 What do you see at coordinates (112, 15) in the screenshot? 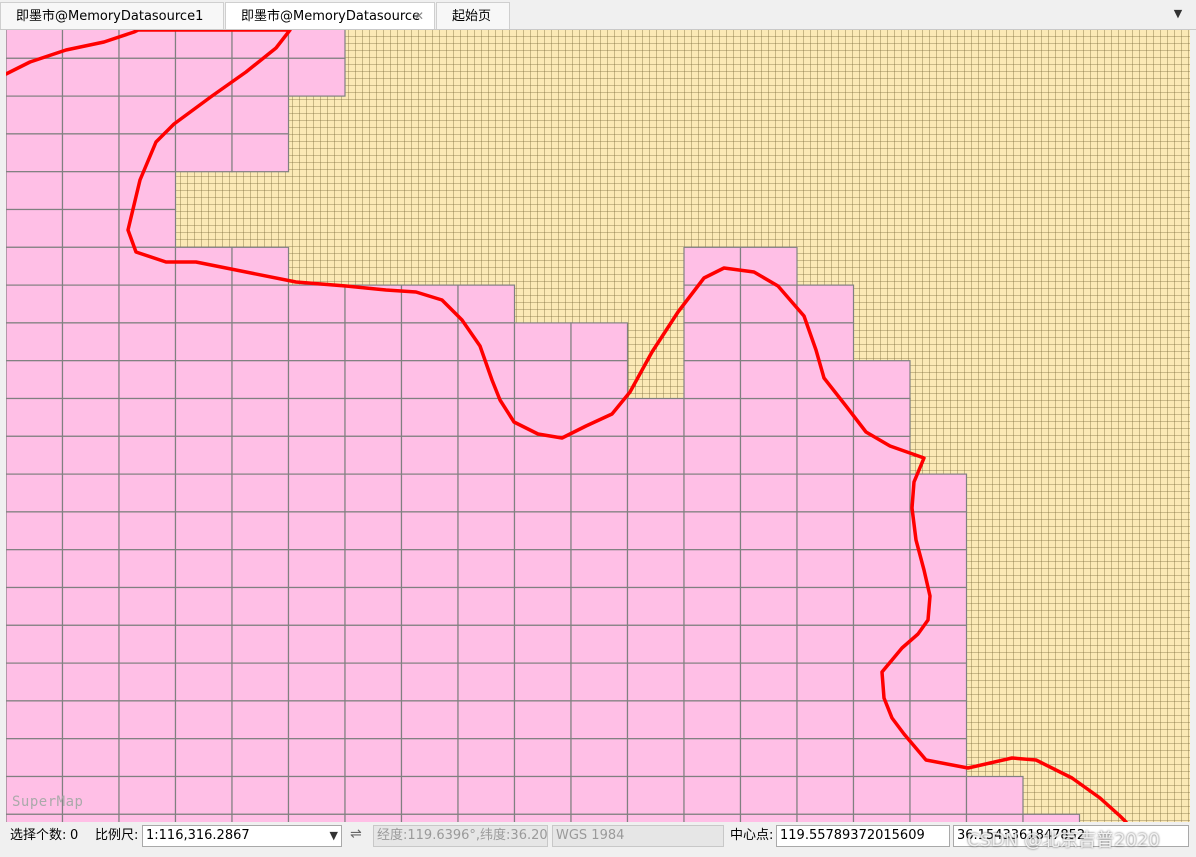
I see `tab-memorydatasource1: 即墨市@MemoryDatasource1` at bounding box center [112, 15].